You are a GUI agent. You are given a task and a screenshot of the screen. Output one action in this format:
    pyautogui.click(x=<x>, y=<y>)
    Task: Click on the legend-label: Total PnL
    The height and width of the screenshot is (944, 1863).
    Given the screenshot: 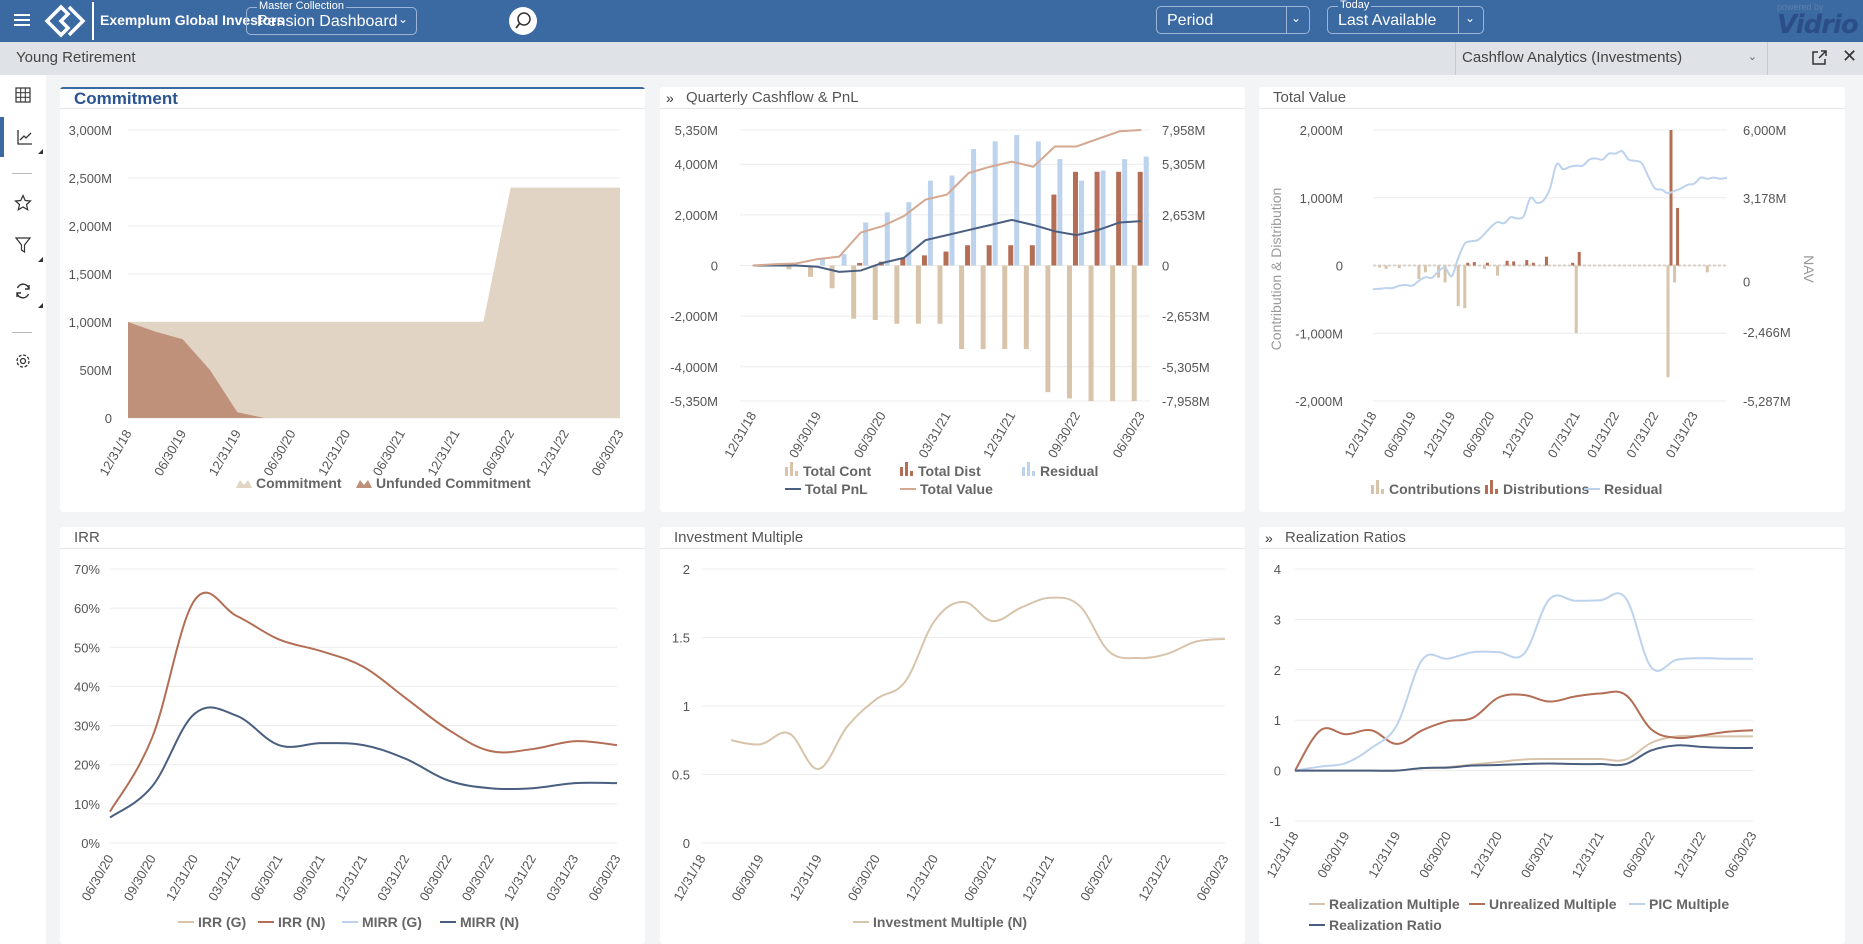 What is the action you would take?
    pyautogui.click(x=836, y=489)
    